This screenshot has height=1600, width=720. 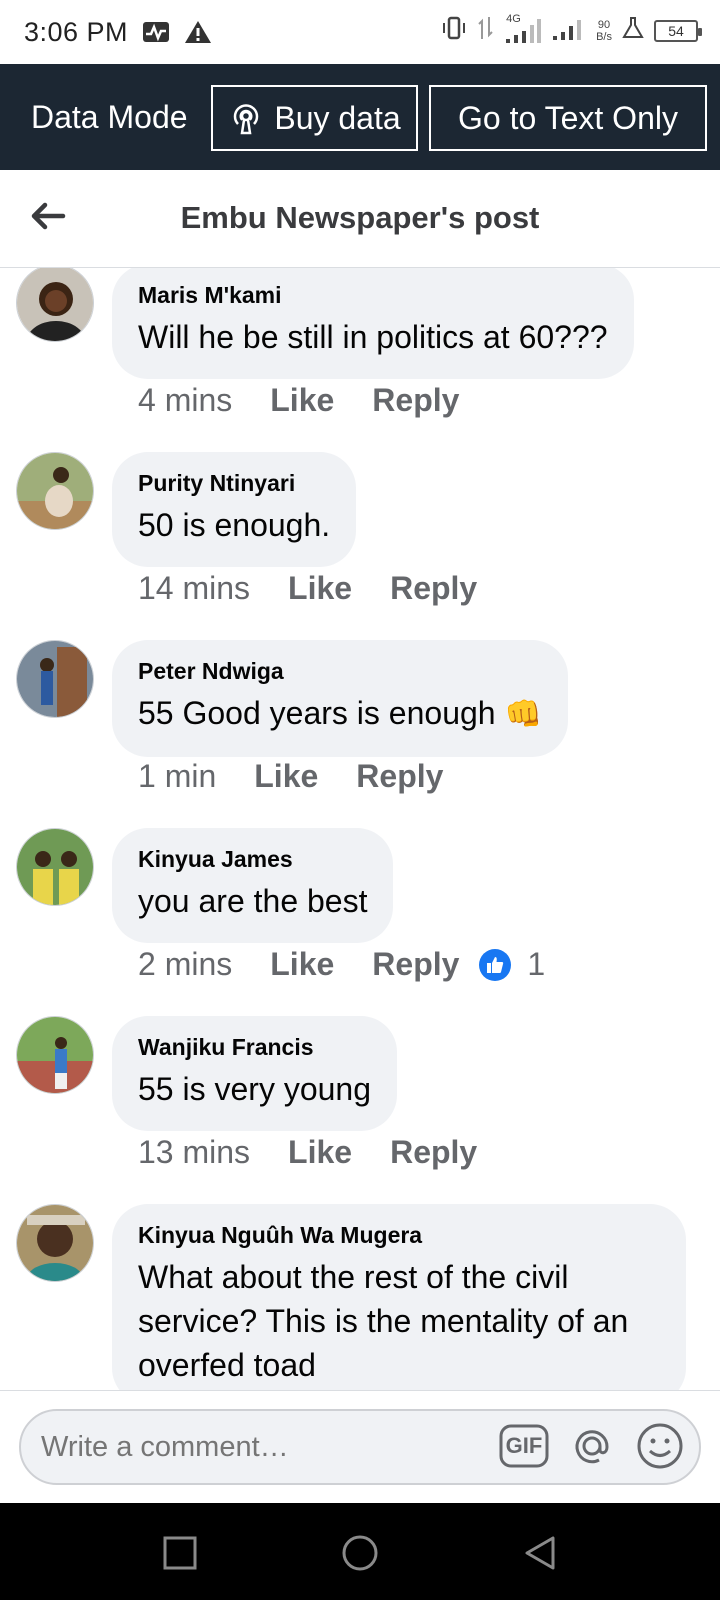 I want to click on triangle-back-icon, so click(x=540, y=1553).